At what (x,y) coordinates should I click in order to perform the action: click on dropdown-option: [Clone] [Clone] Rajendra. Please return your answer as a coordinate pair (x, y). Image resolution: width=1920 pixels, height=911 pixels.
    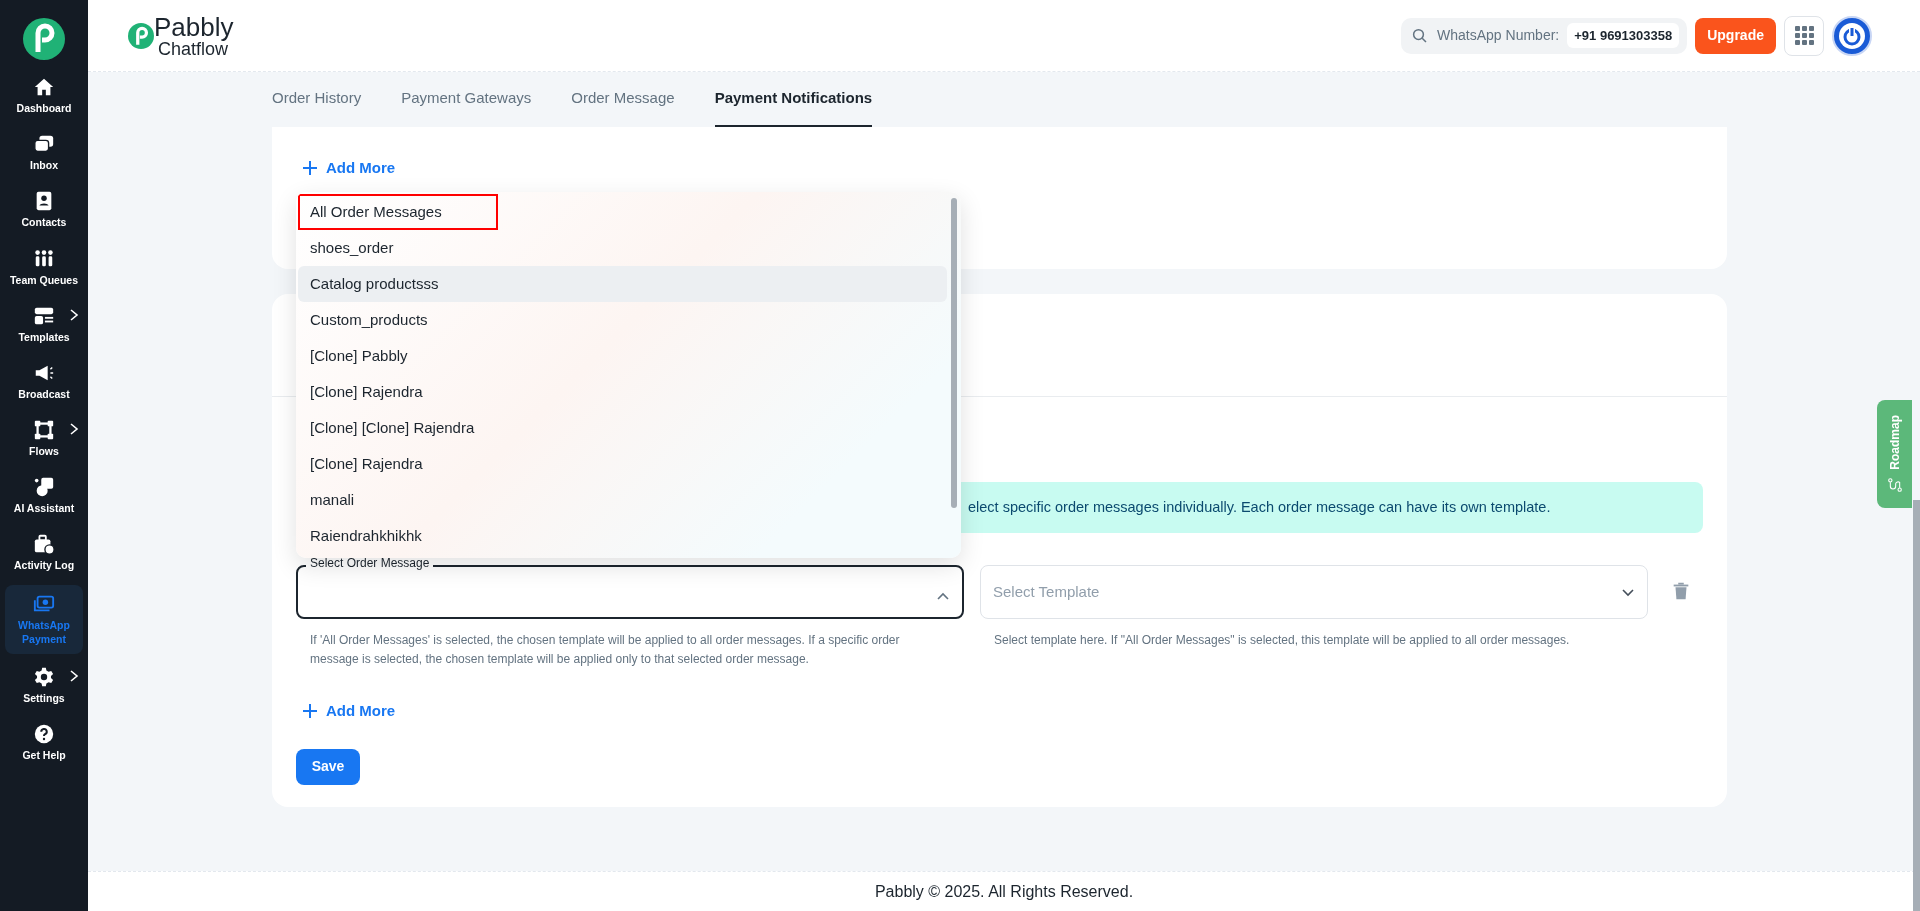
    Looking at the image, I should click on (622, 428).